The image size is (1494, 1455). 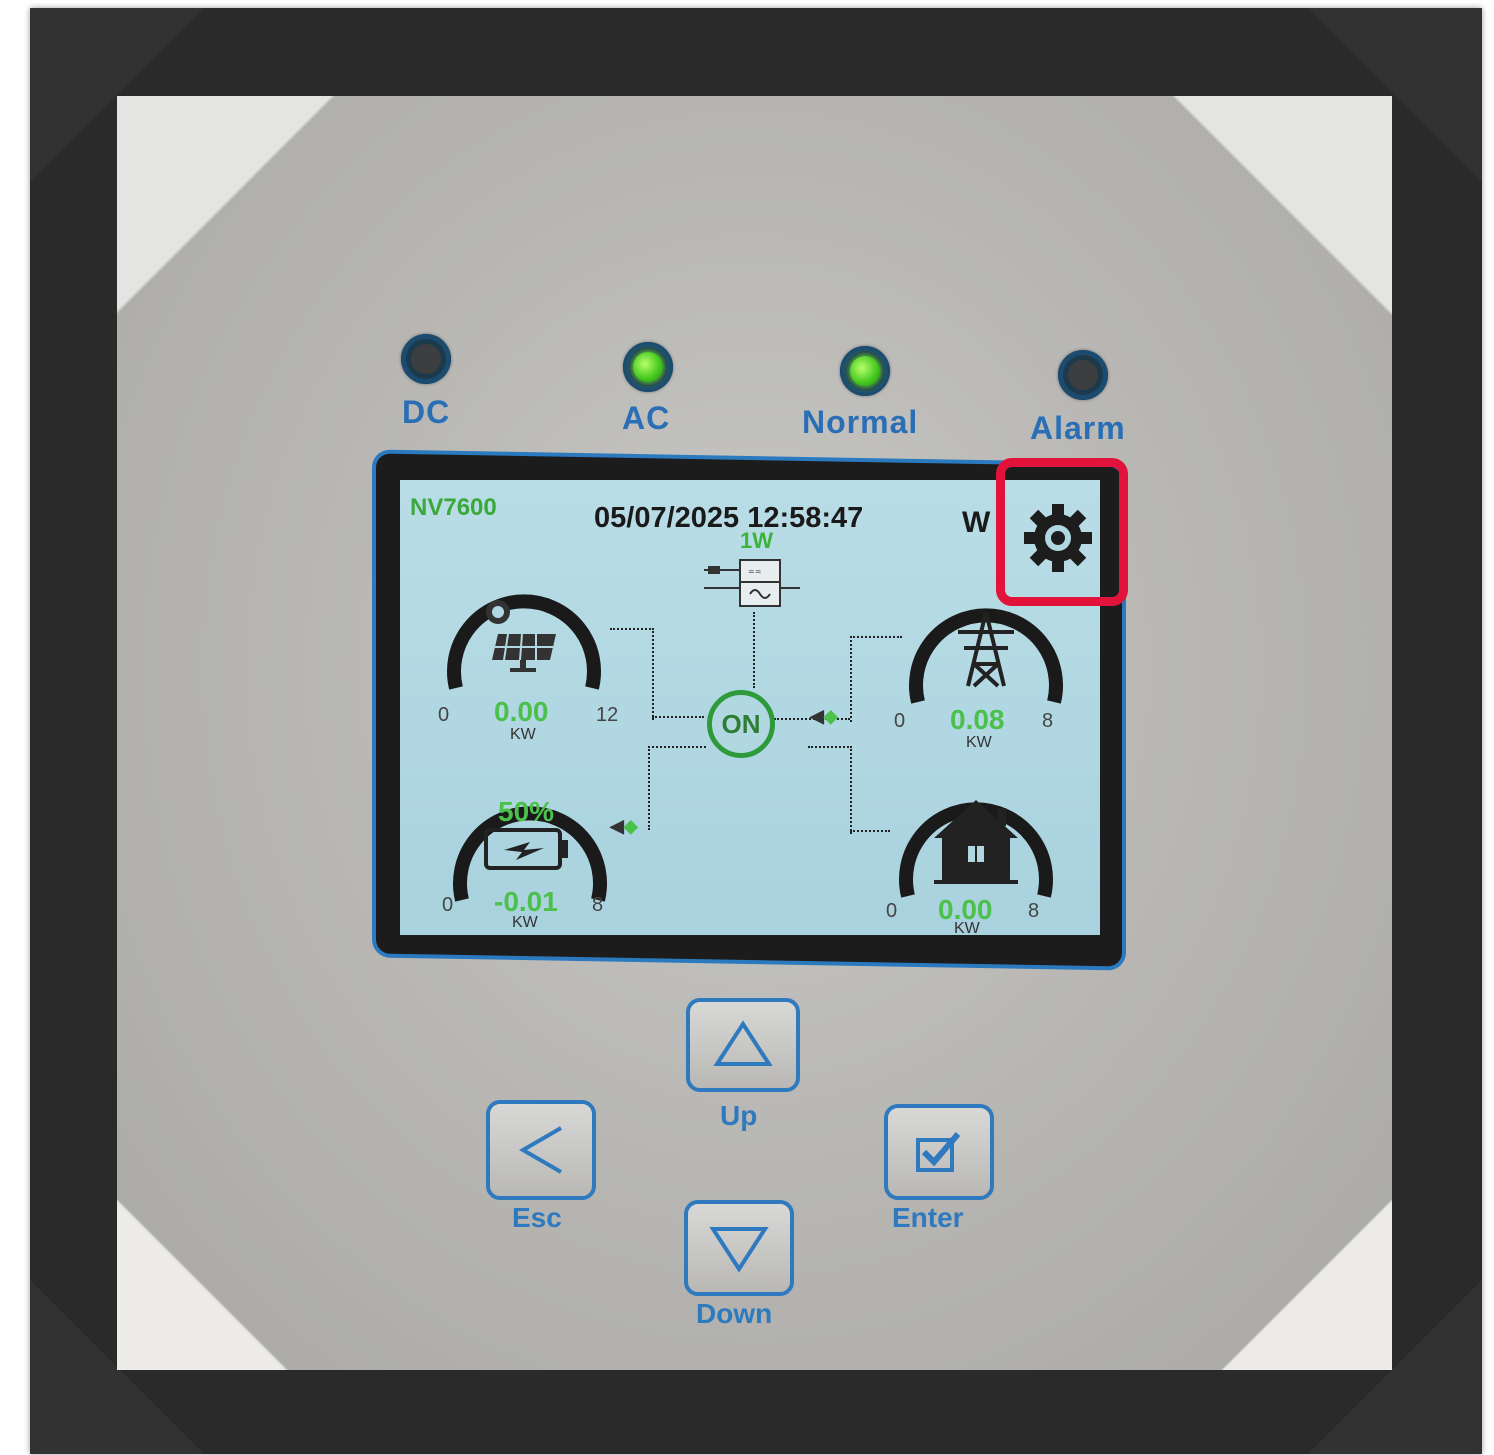 I want to click on battery-flow-arrow: ◀◆, so click(x=624, y=826).